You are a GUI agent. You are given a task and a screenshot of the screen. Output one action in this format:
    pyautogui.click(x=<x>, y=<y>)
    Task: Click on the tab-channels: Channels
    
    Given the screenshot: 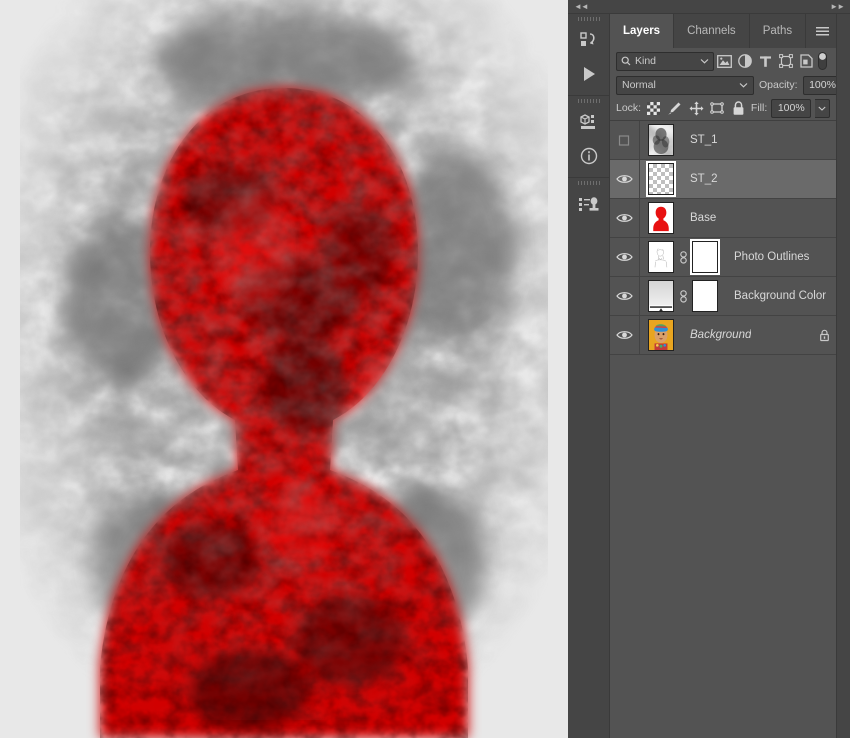 What is the action you would take?
    pyautogui.click(x=712, y=31)
    